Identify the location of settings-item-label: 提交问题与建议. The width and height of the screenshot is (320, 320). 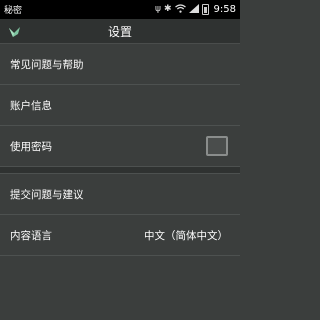
(47, 194).